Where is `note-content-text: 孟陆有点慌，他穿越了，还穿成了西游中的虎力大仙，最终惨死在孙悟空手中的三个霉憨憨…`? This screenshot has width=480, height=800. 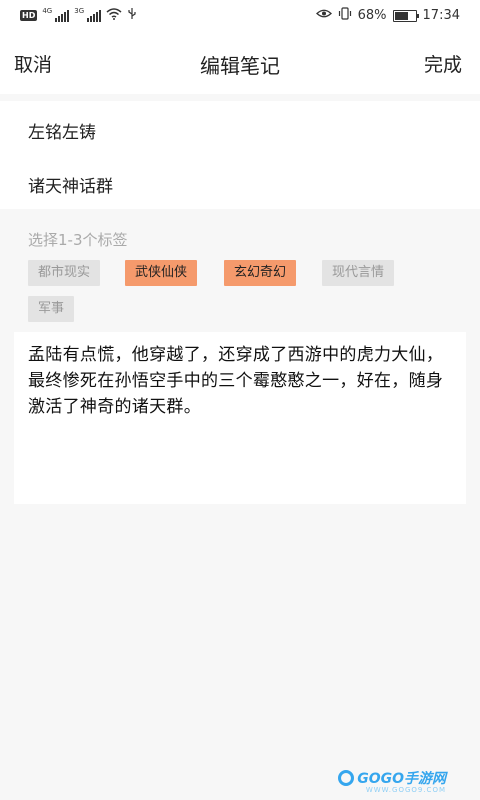
note-content-text: 孟陆有点慌，他穿越了，还穿成了西游中的虎力大仙，最终惨死在孙悟空手中的三个霉憨憨… is located at coordinates (236, 381).